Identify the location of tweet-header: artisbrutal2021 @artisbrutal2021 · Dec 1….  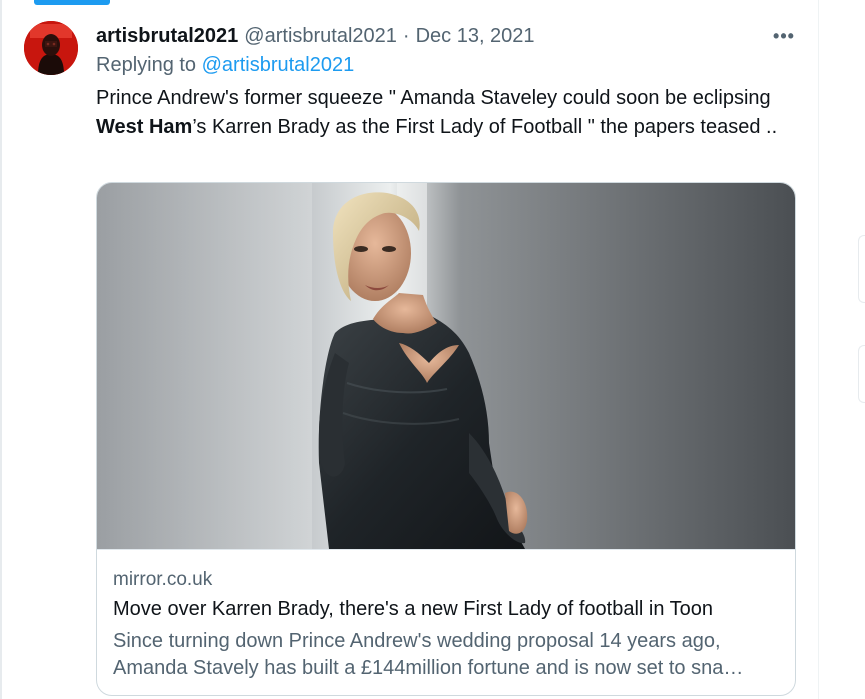
(315, 36).